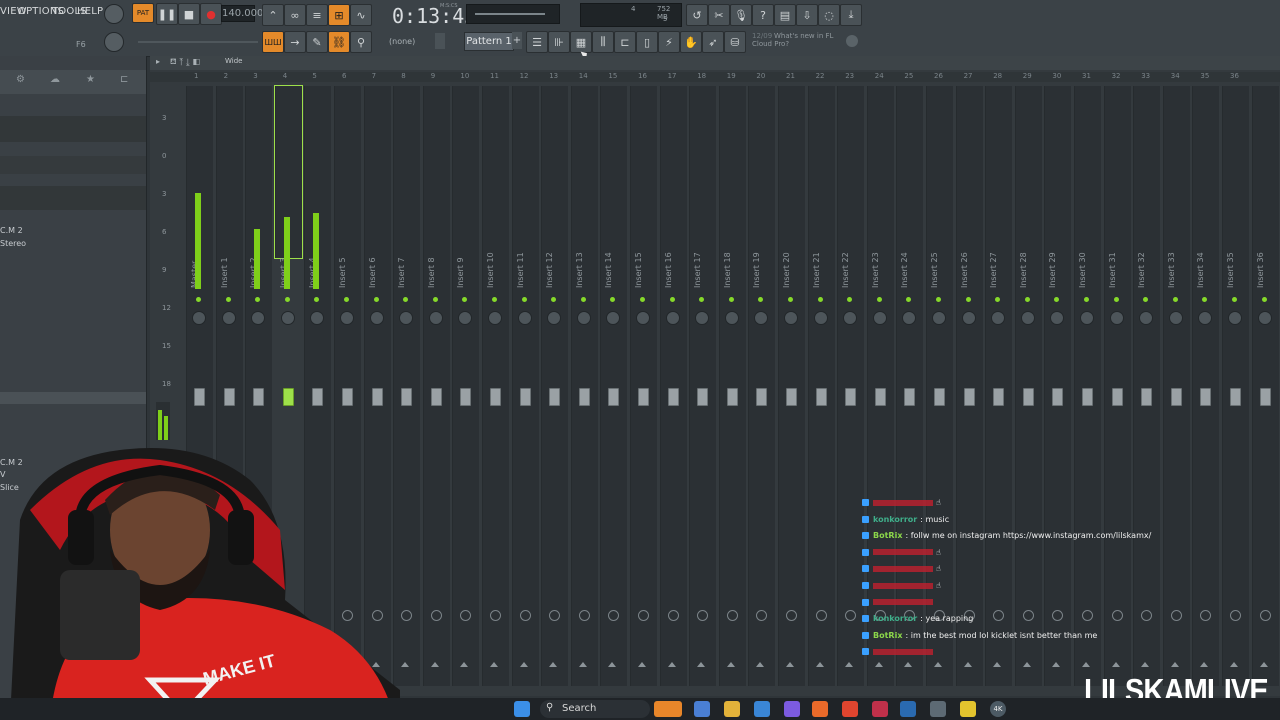  What do you see at coordinates (719, 15) in the screenshot?
I see `cut-icon: ✂` at bounding box center [719, 15].